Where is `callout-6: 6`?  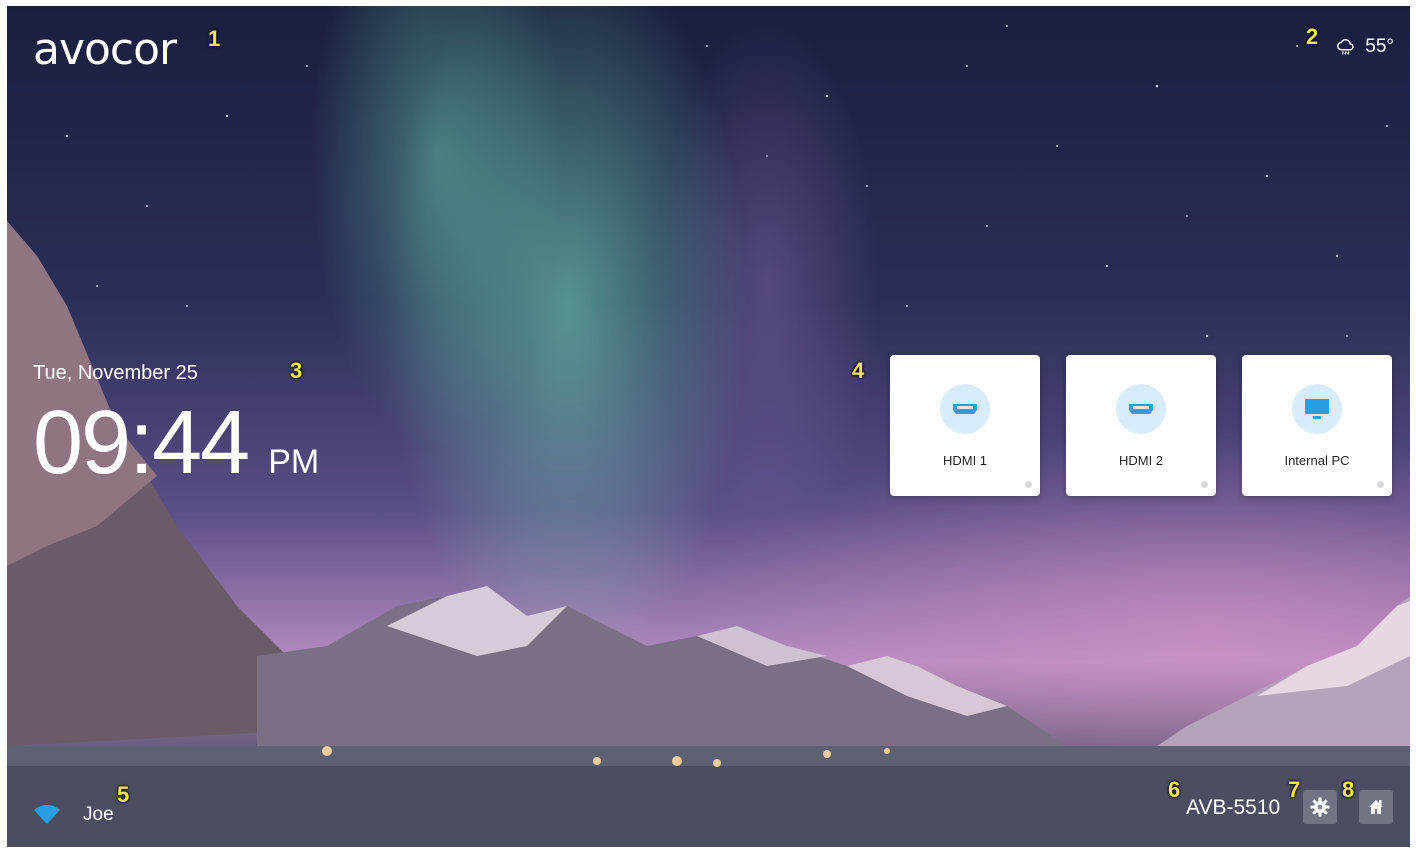
callout-6: 6 is located at coordinates (1174, 789).